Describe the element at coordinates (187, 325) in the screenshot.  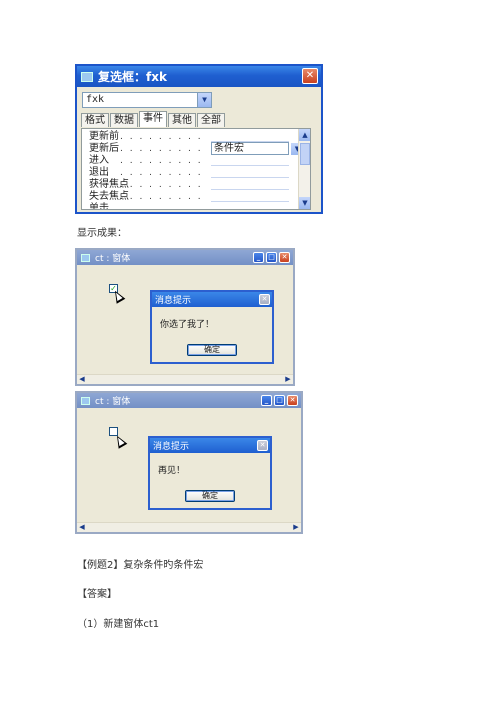
I see `message-text: 你选了我了！` at that location.